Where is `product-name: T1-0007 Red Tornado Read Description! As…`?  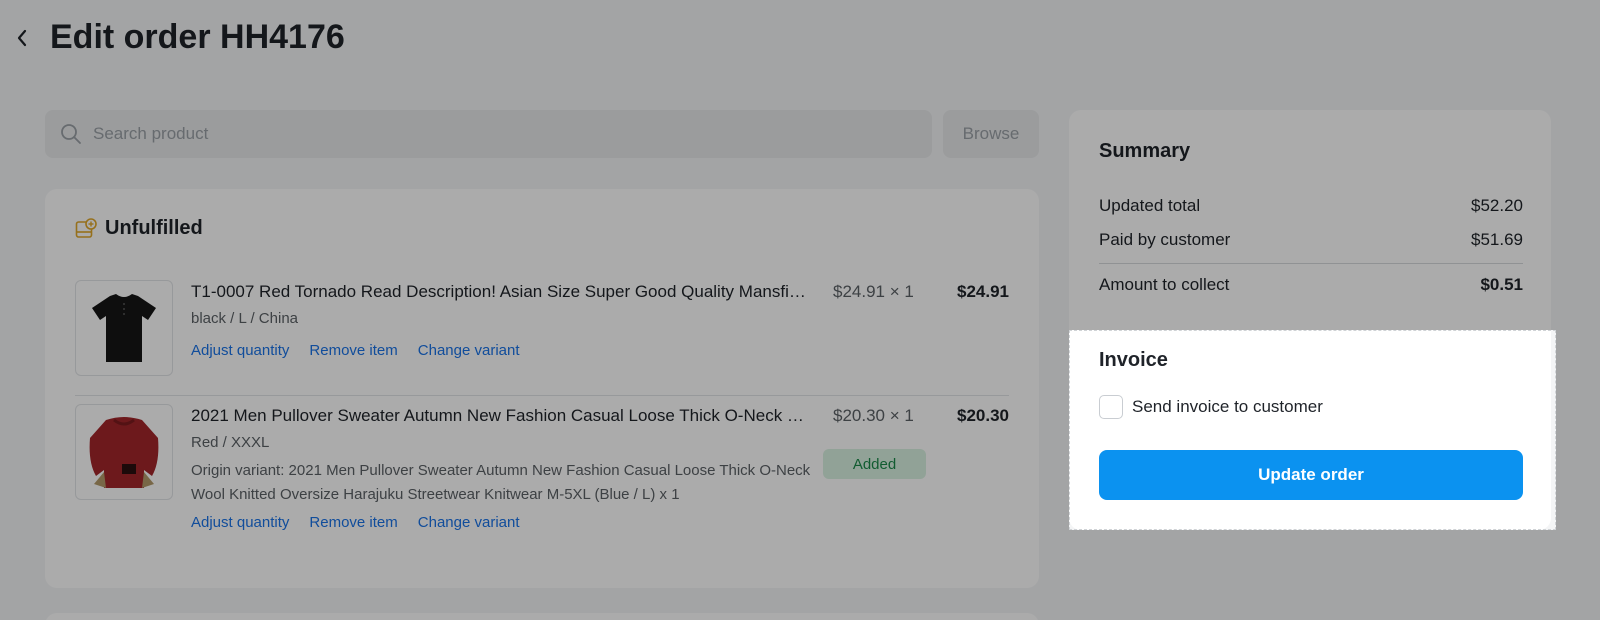 product-name: T1-0007 Red Tornado Read Description! As… is located at coordinates (502, 291).